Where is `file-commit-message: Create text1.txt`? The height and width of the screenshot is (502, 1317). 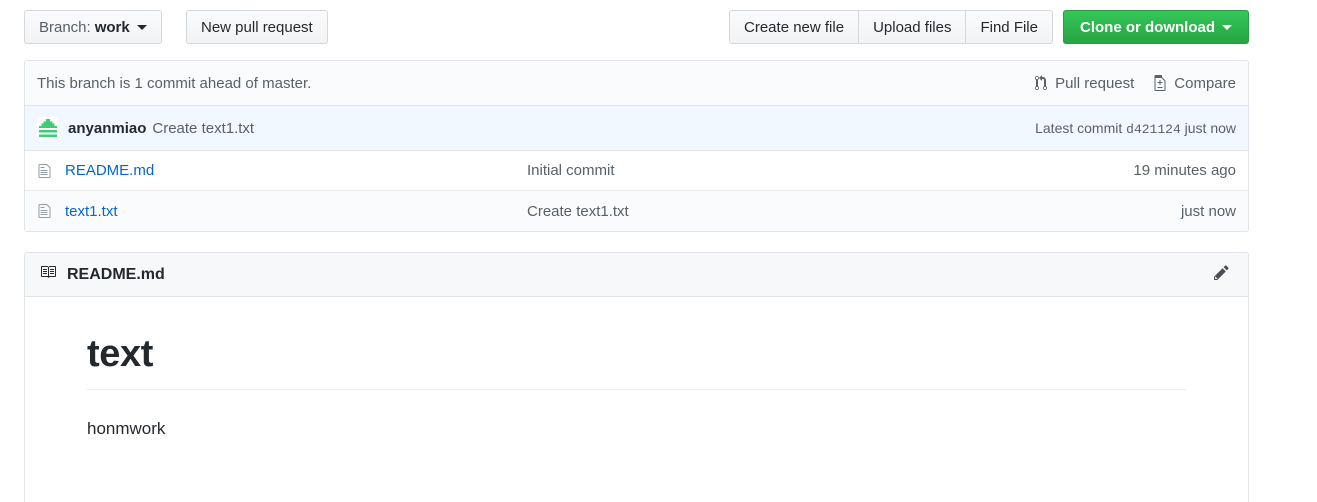 file-commit-message: Create text1.txt is located at coordinates (847, 211).